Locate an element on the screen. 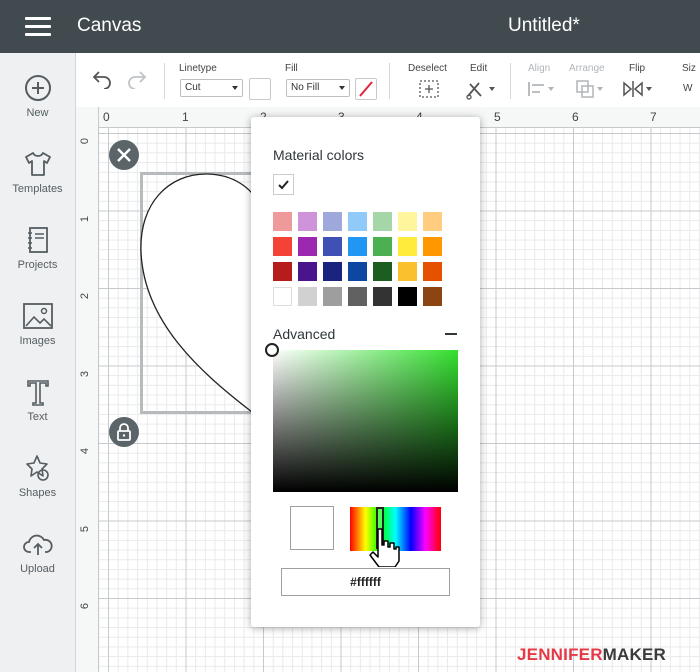  delete-shape-button is located at coordinates (124, 155).